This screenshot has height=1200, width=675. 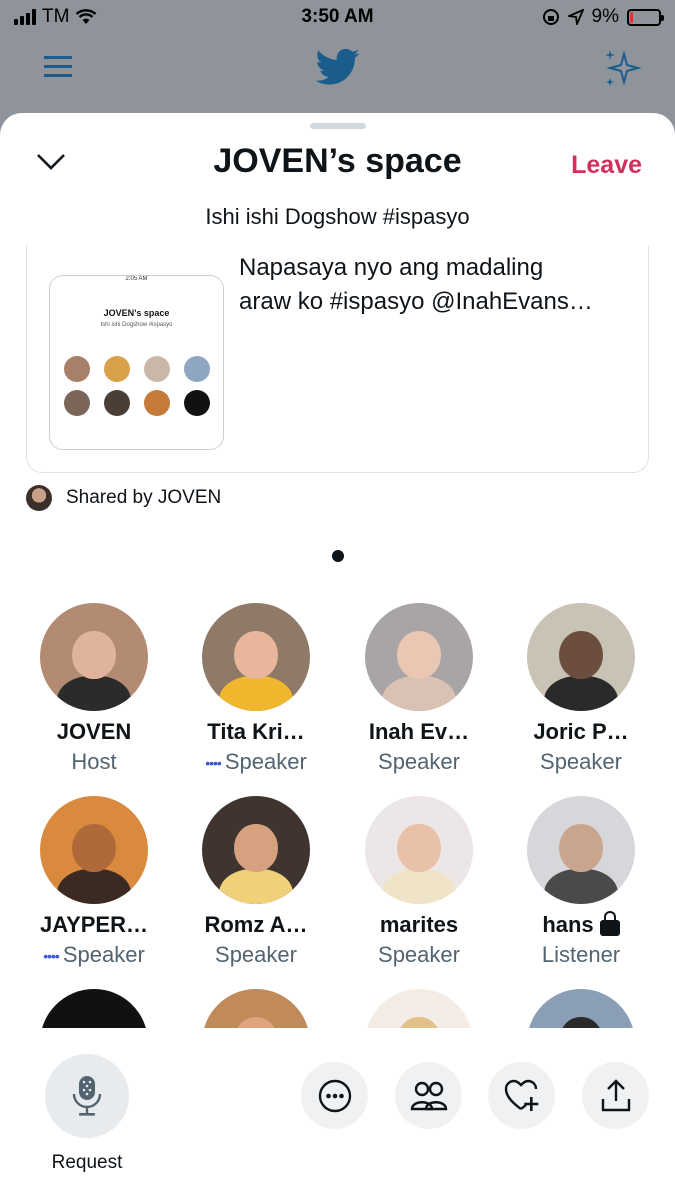 I want to click on thumbnail-title: JOVEN’s space, so click(x=136, y=313).